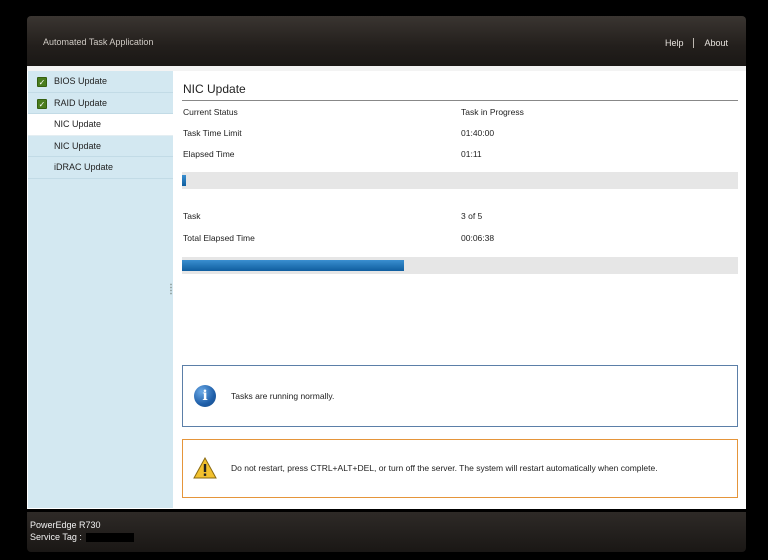  What do you see at coordinates (460, 180) in the screenshot?
I see `task-progress-bar` at bounding box center [460, 180].